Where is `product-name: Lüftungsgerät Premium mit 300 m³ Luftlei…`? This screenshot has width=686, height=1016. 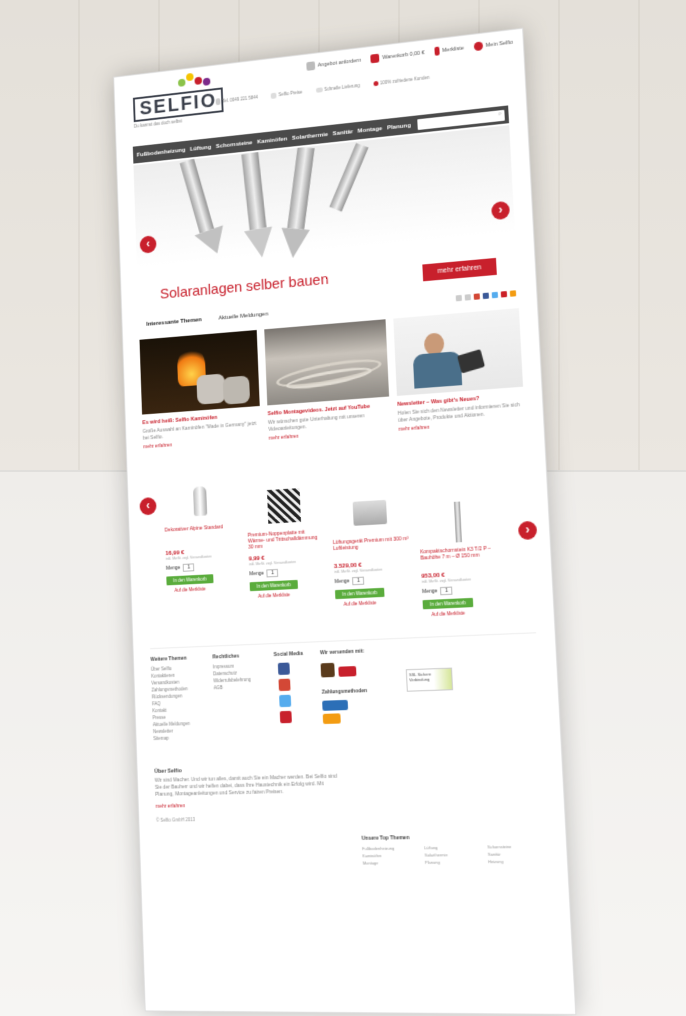 product-name: Lüftungsgerät Premium mit 300 m³ Luftlei… is located at coordinates (372, 548).